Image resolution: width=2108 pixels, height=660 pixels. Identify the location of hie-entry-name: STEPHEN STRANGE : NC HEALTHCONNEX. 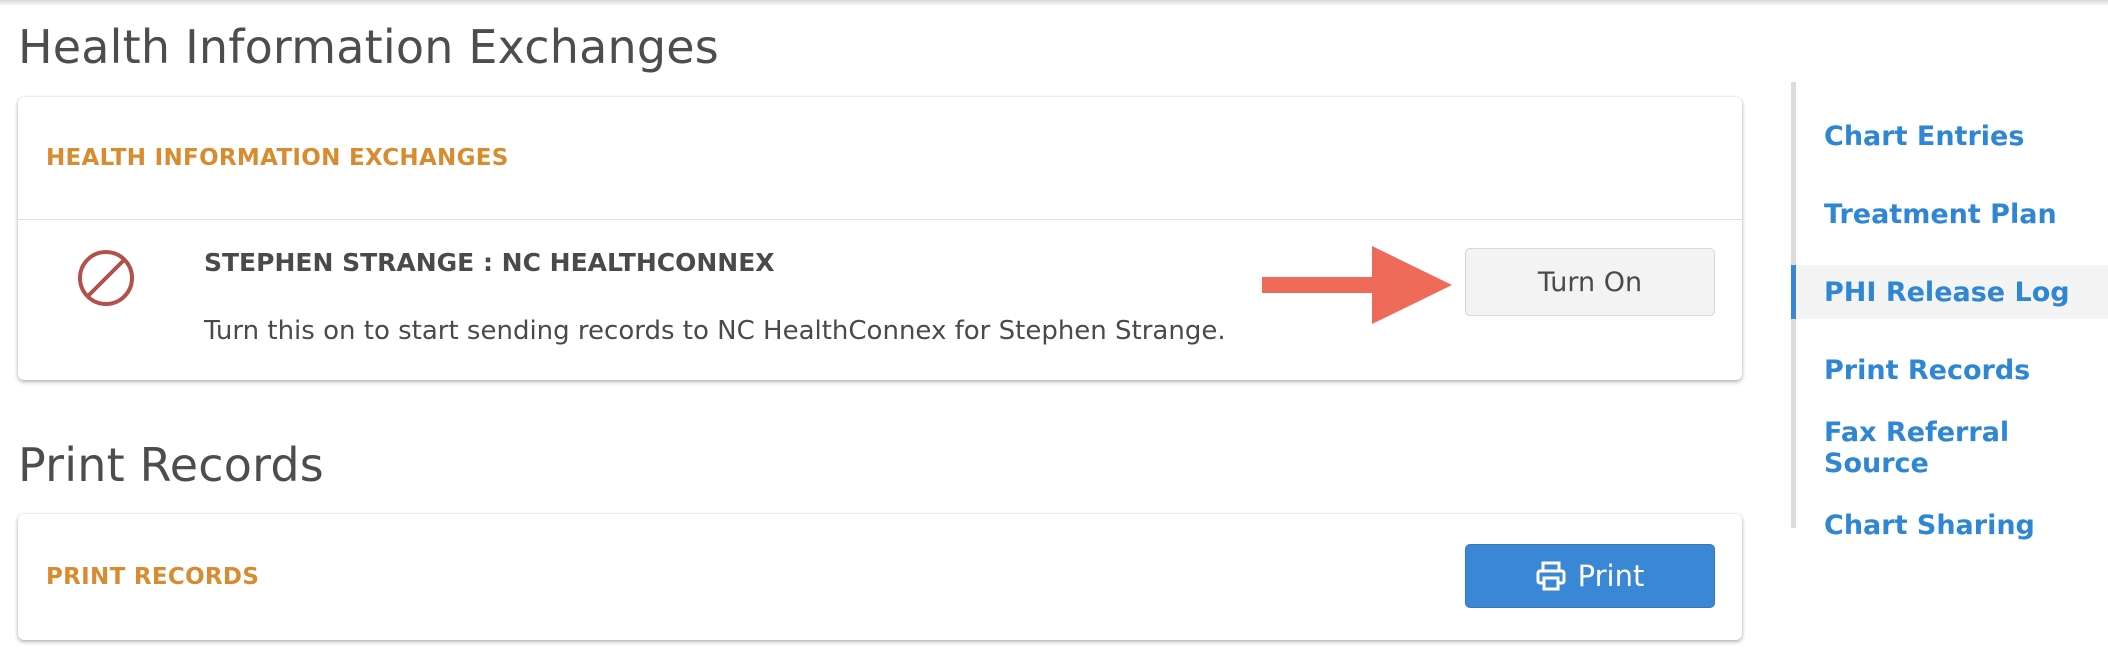
(489, 262).